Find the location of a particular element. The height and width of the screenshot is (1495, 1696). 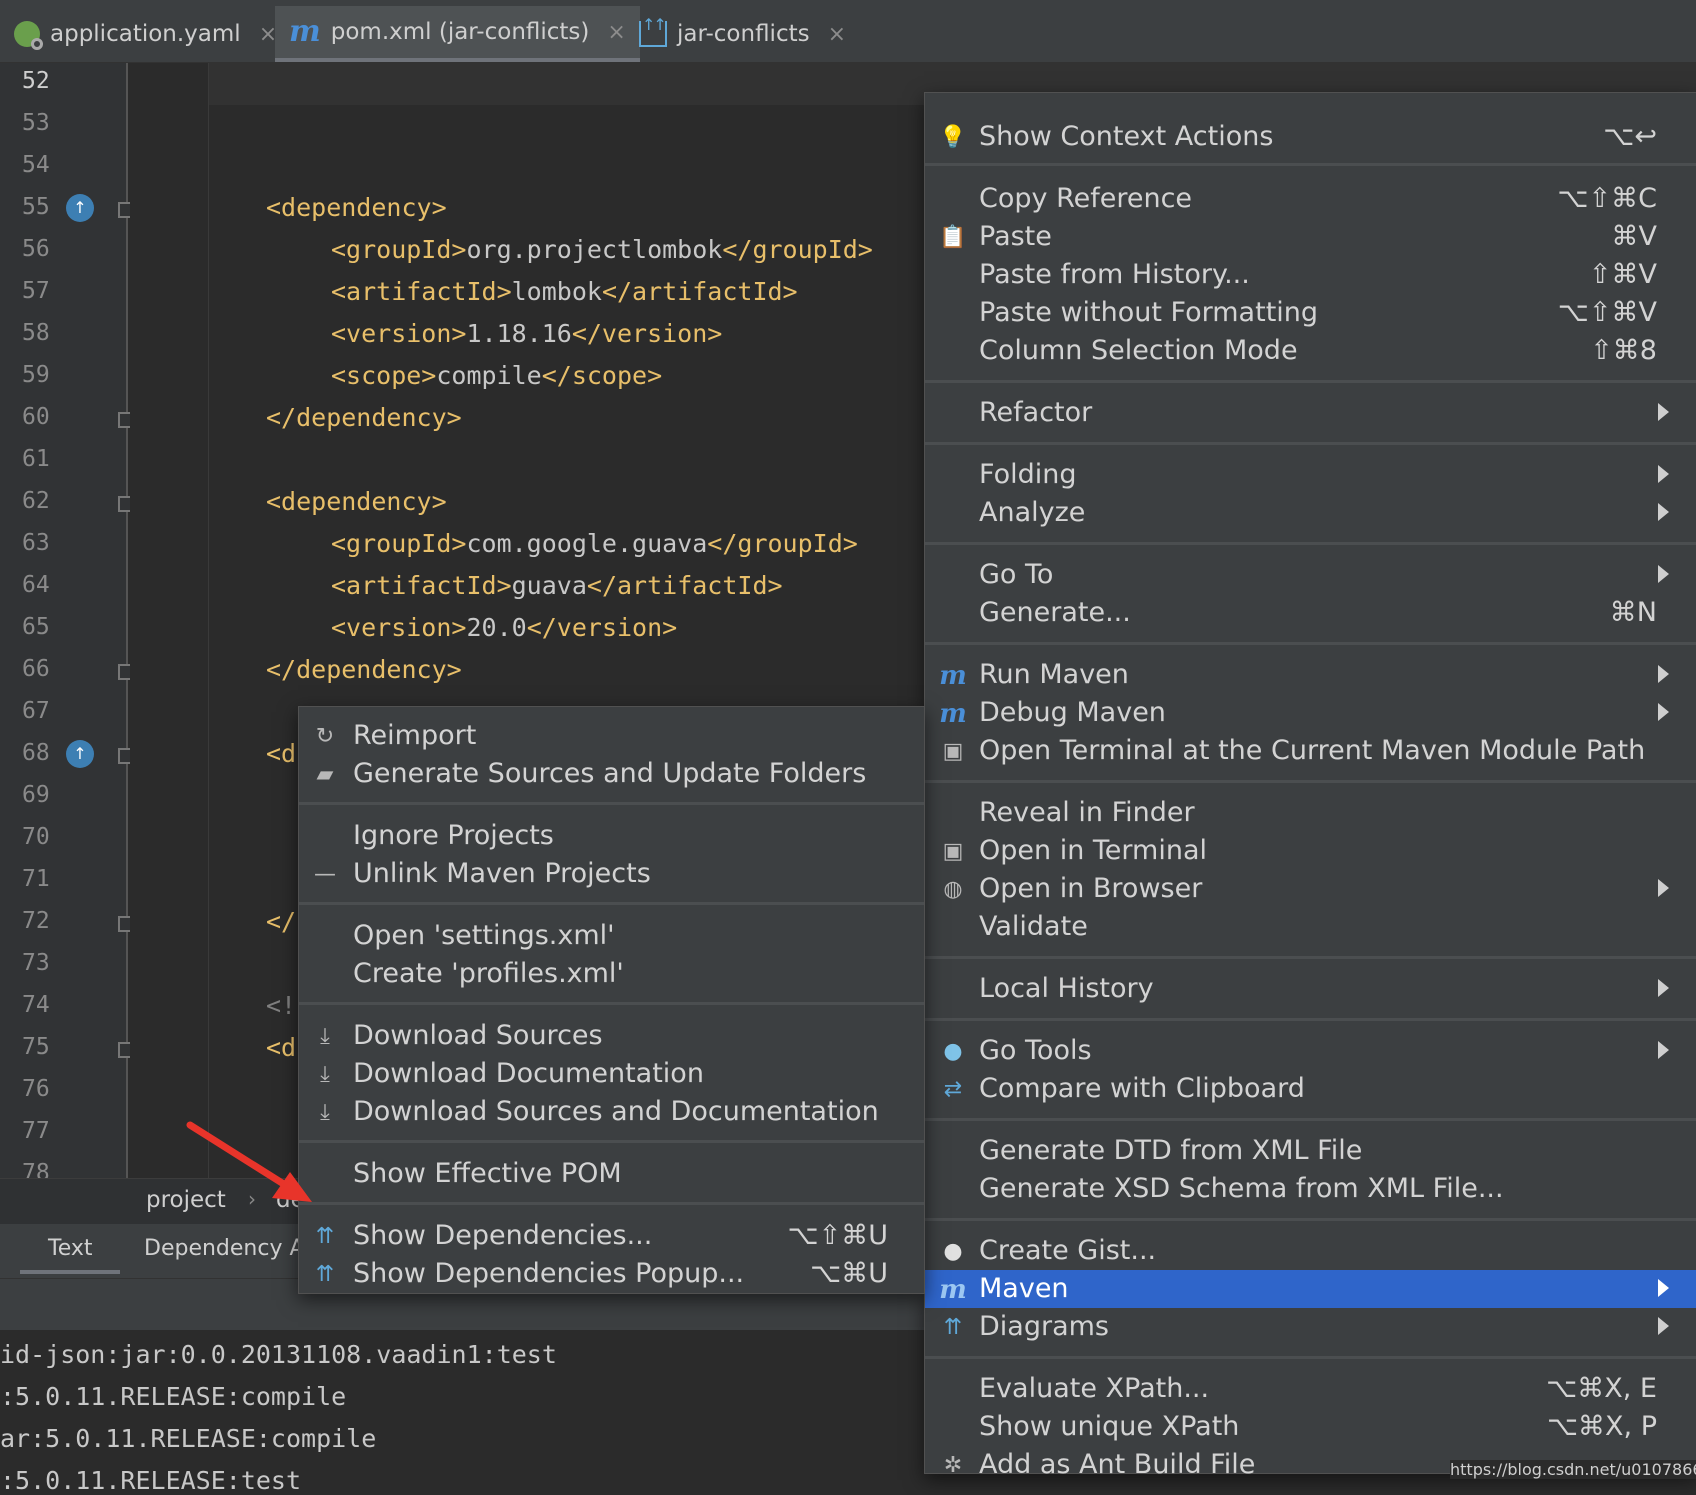

line-number: 52 is located at coordinates (36, 81).